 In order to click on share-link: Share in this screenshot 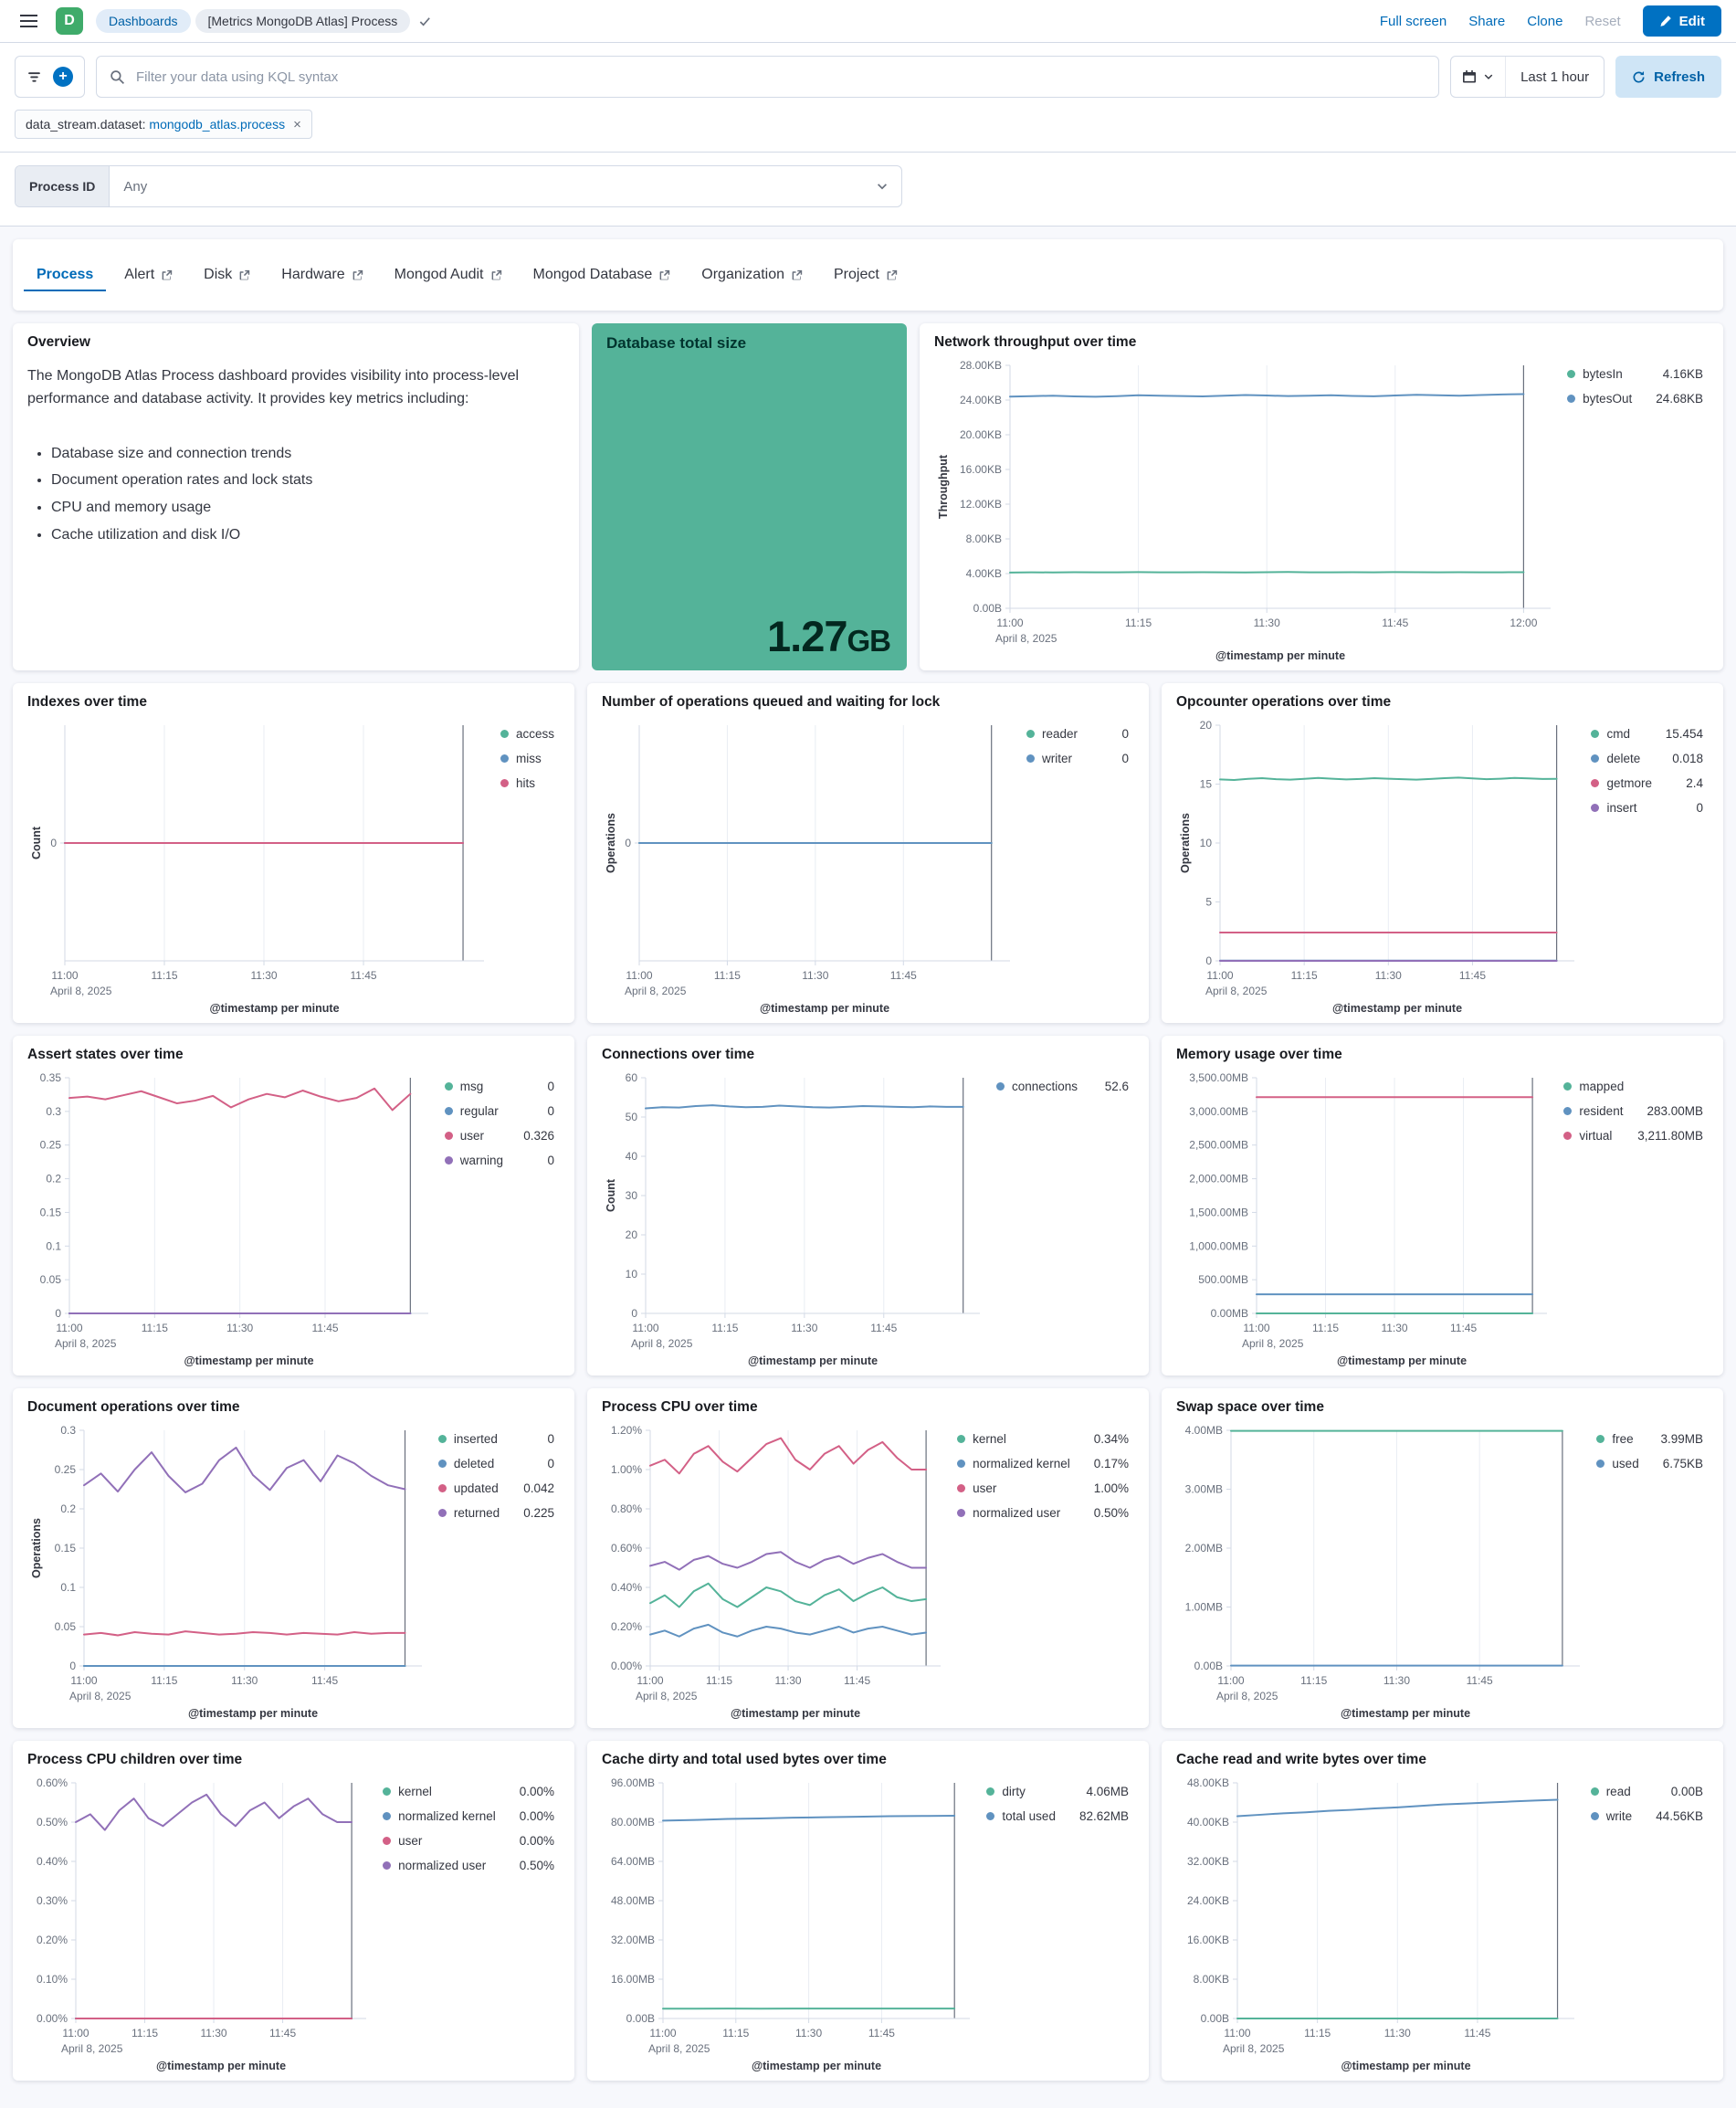, I will do `click(1486, 21)`.